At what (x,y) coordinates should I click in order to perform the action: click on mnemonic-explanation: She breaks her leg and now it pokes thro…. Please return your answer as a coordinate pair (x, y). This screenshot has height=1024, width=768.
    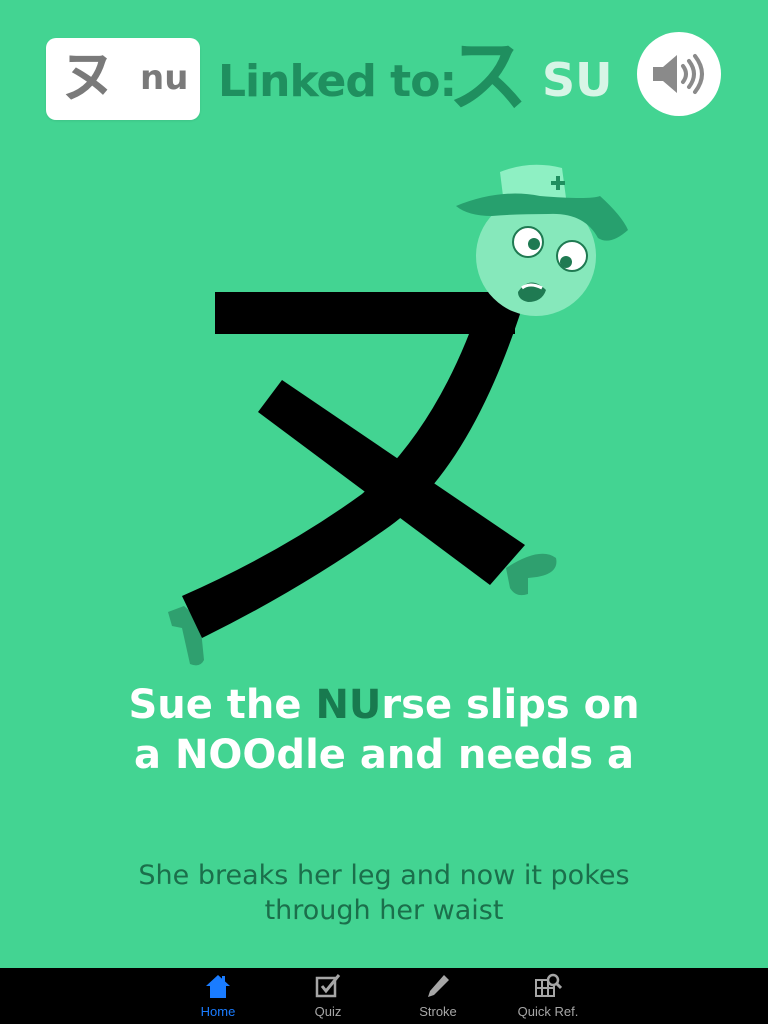
    Looking at the image, I should click on (384, 893).